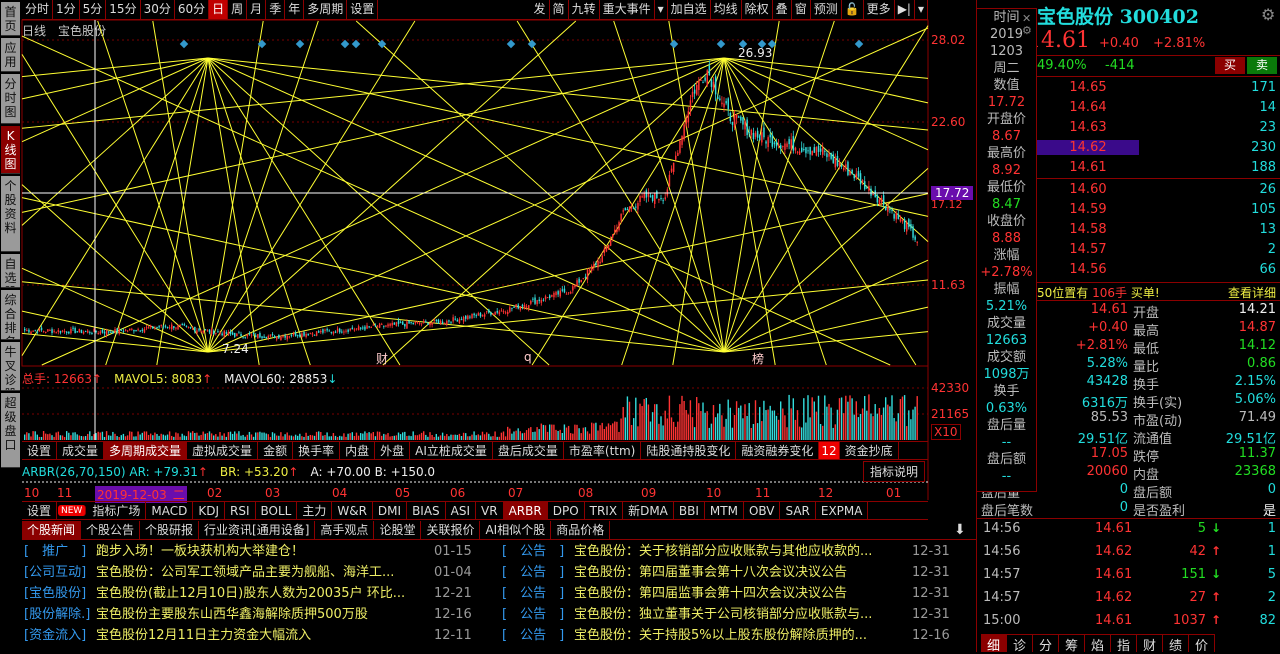 Image resolution: width=1280 pixels, height=654 pixels. I want to click on news-tab: 行业资讯[通用设备], so click(257, 530).